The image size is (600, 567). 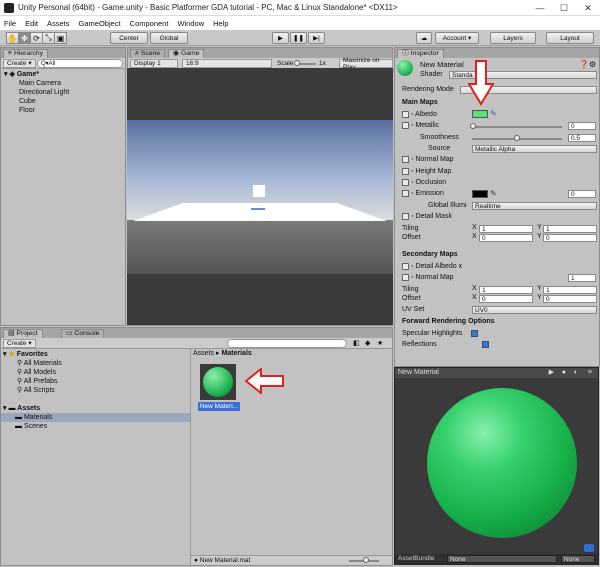 I want to click on step-button: ▶|, so click(x=316, y=38).